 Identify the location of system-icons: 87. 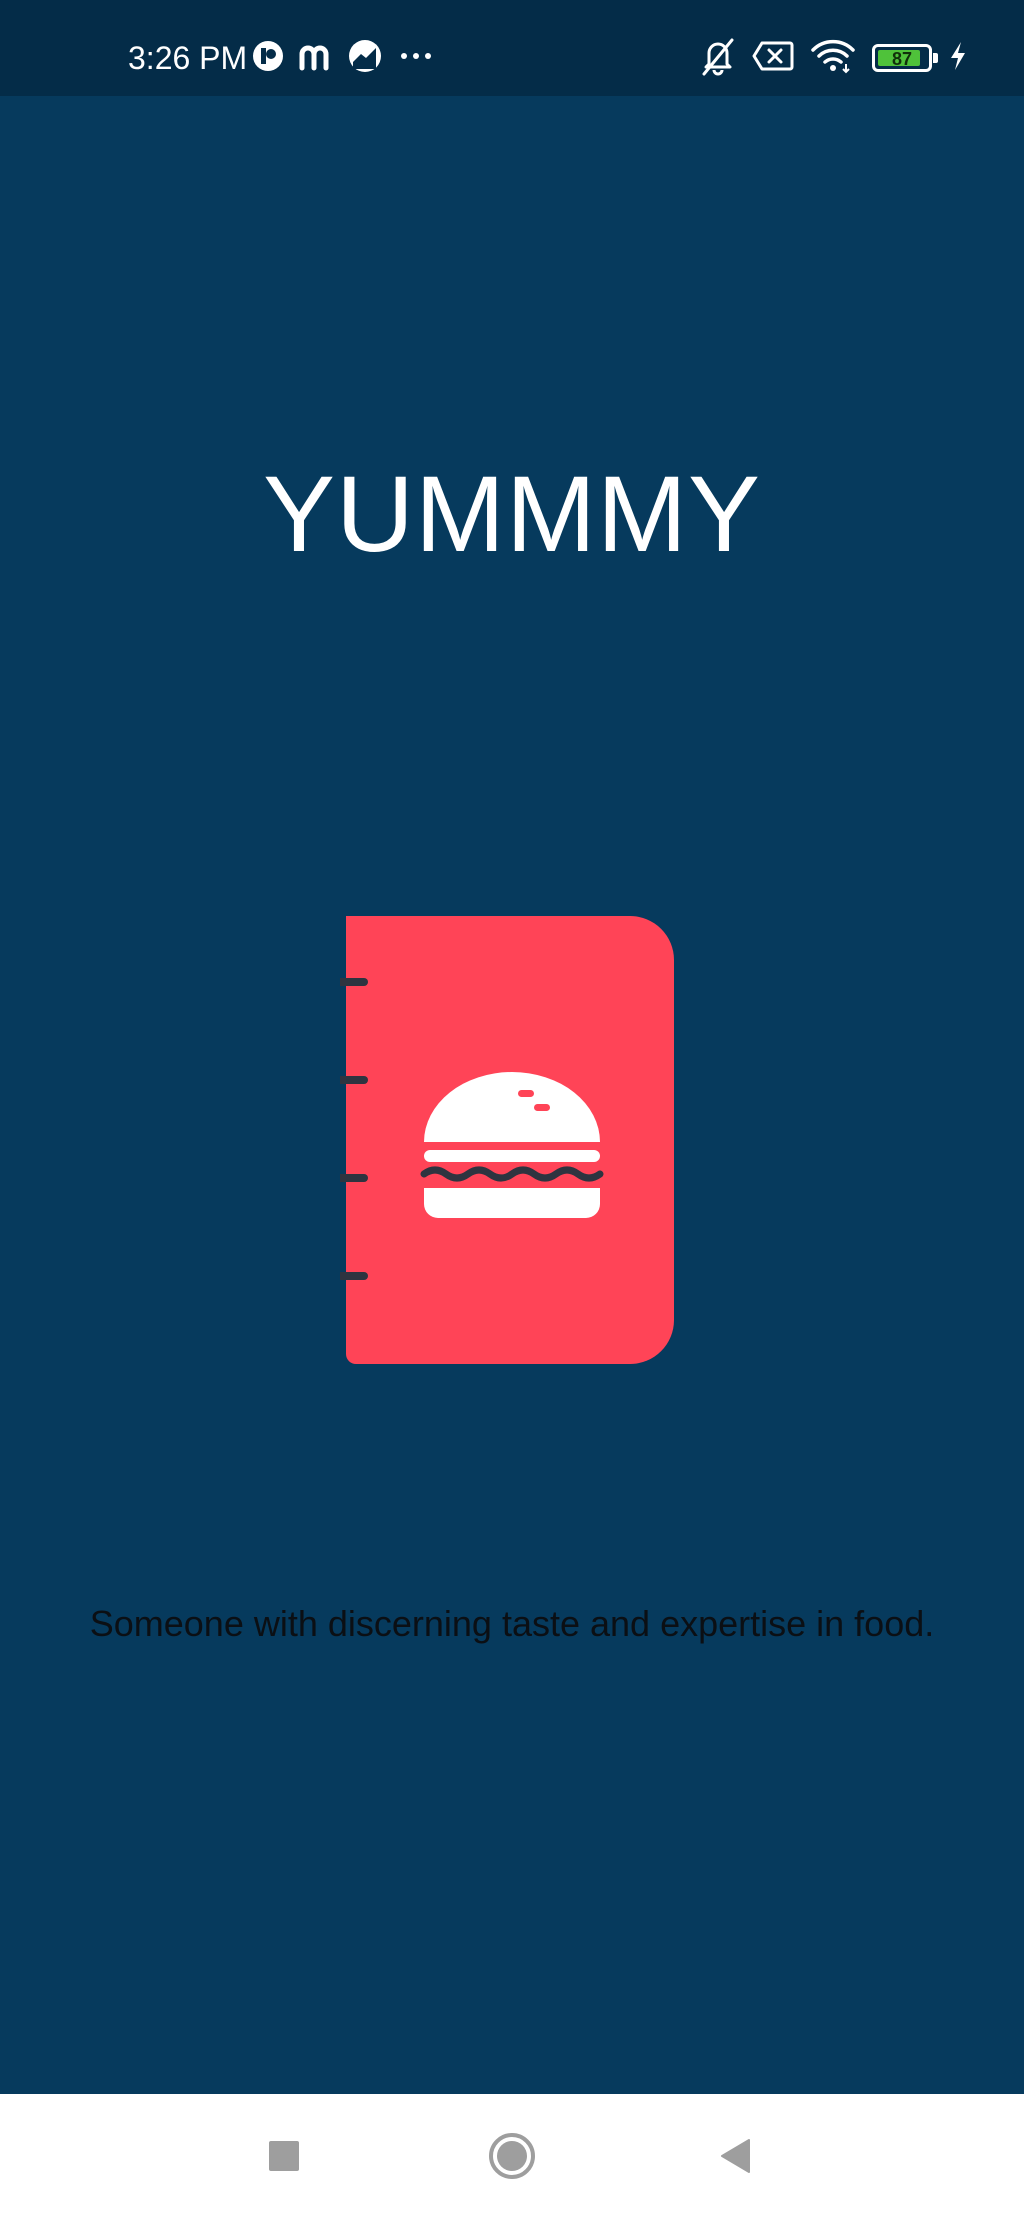
(834, 58).